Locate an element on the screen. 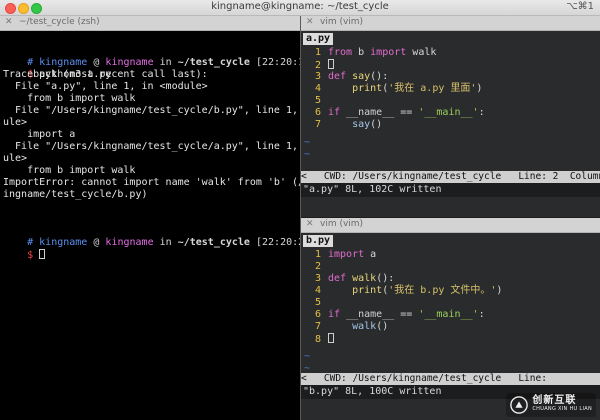  code-line: 3 def say(): is located at coordinates (344, 77).